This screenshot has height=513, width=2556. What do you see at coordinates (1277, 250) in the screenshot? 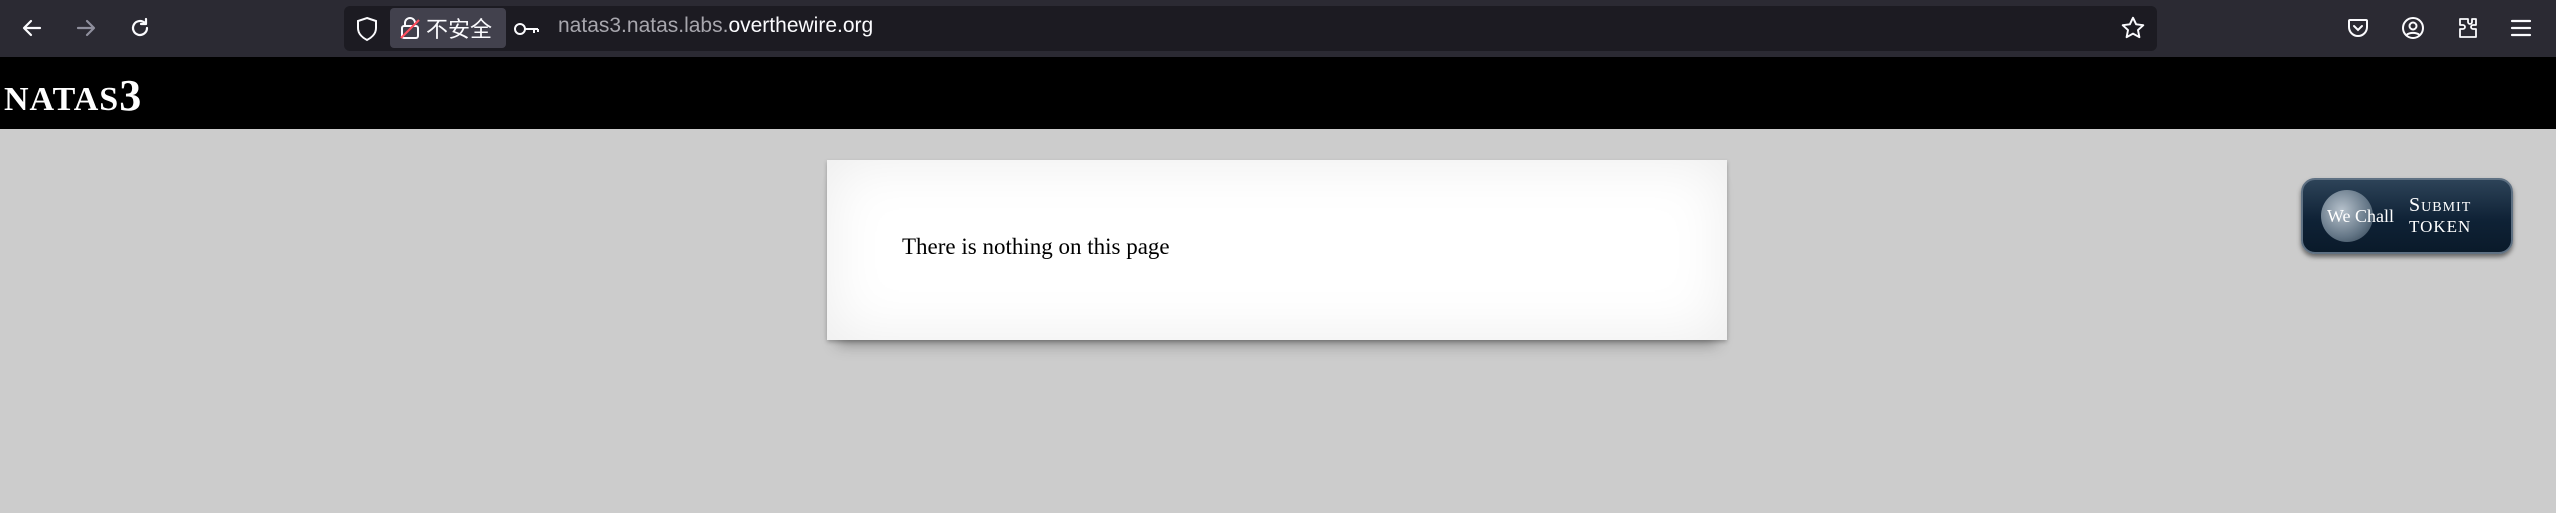
I see `content-panel: There is nothing on this page` at bounding box center [1277, 250].